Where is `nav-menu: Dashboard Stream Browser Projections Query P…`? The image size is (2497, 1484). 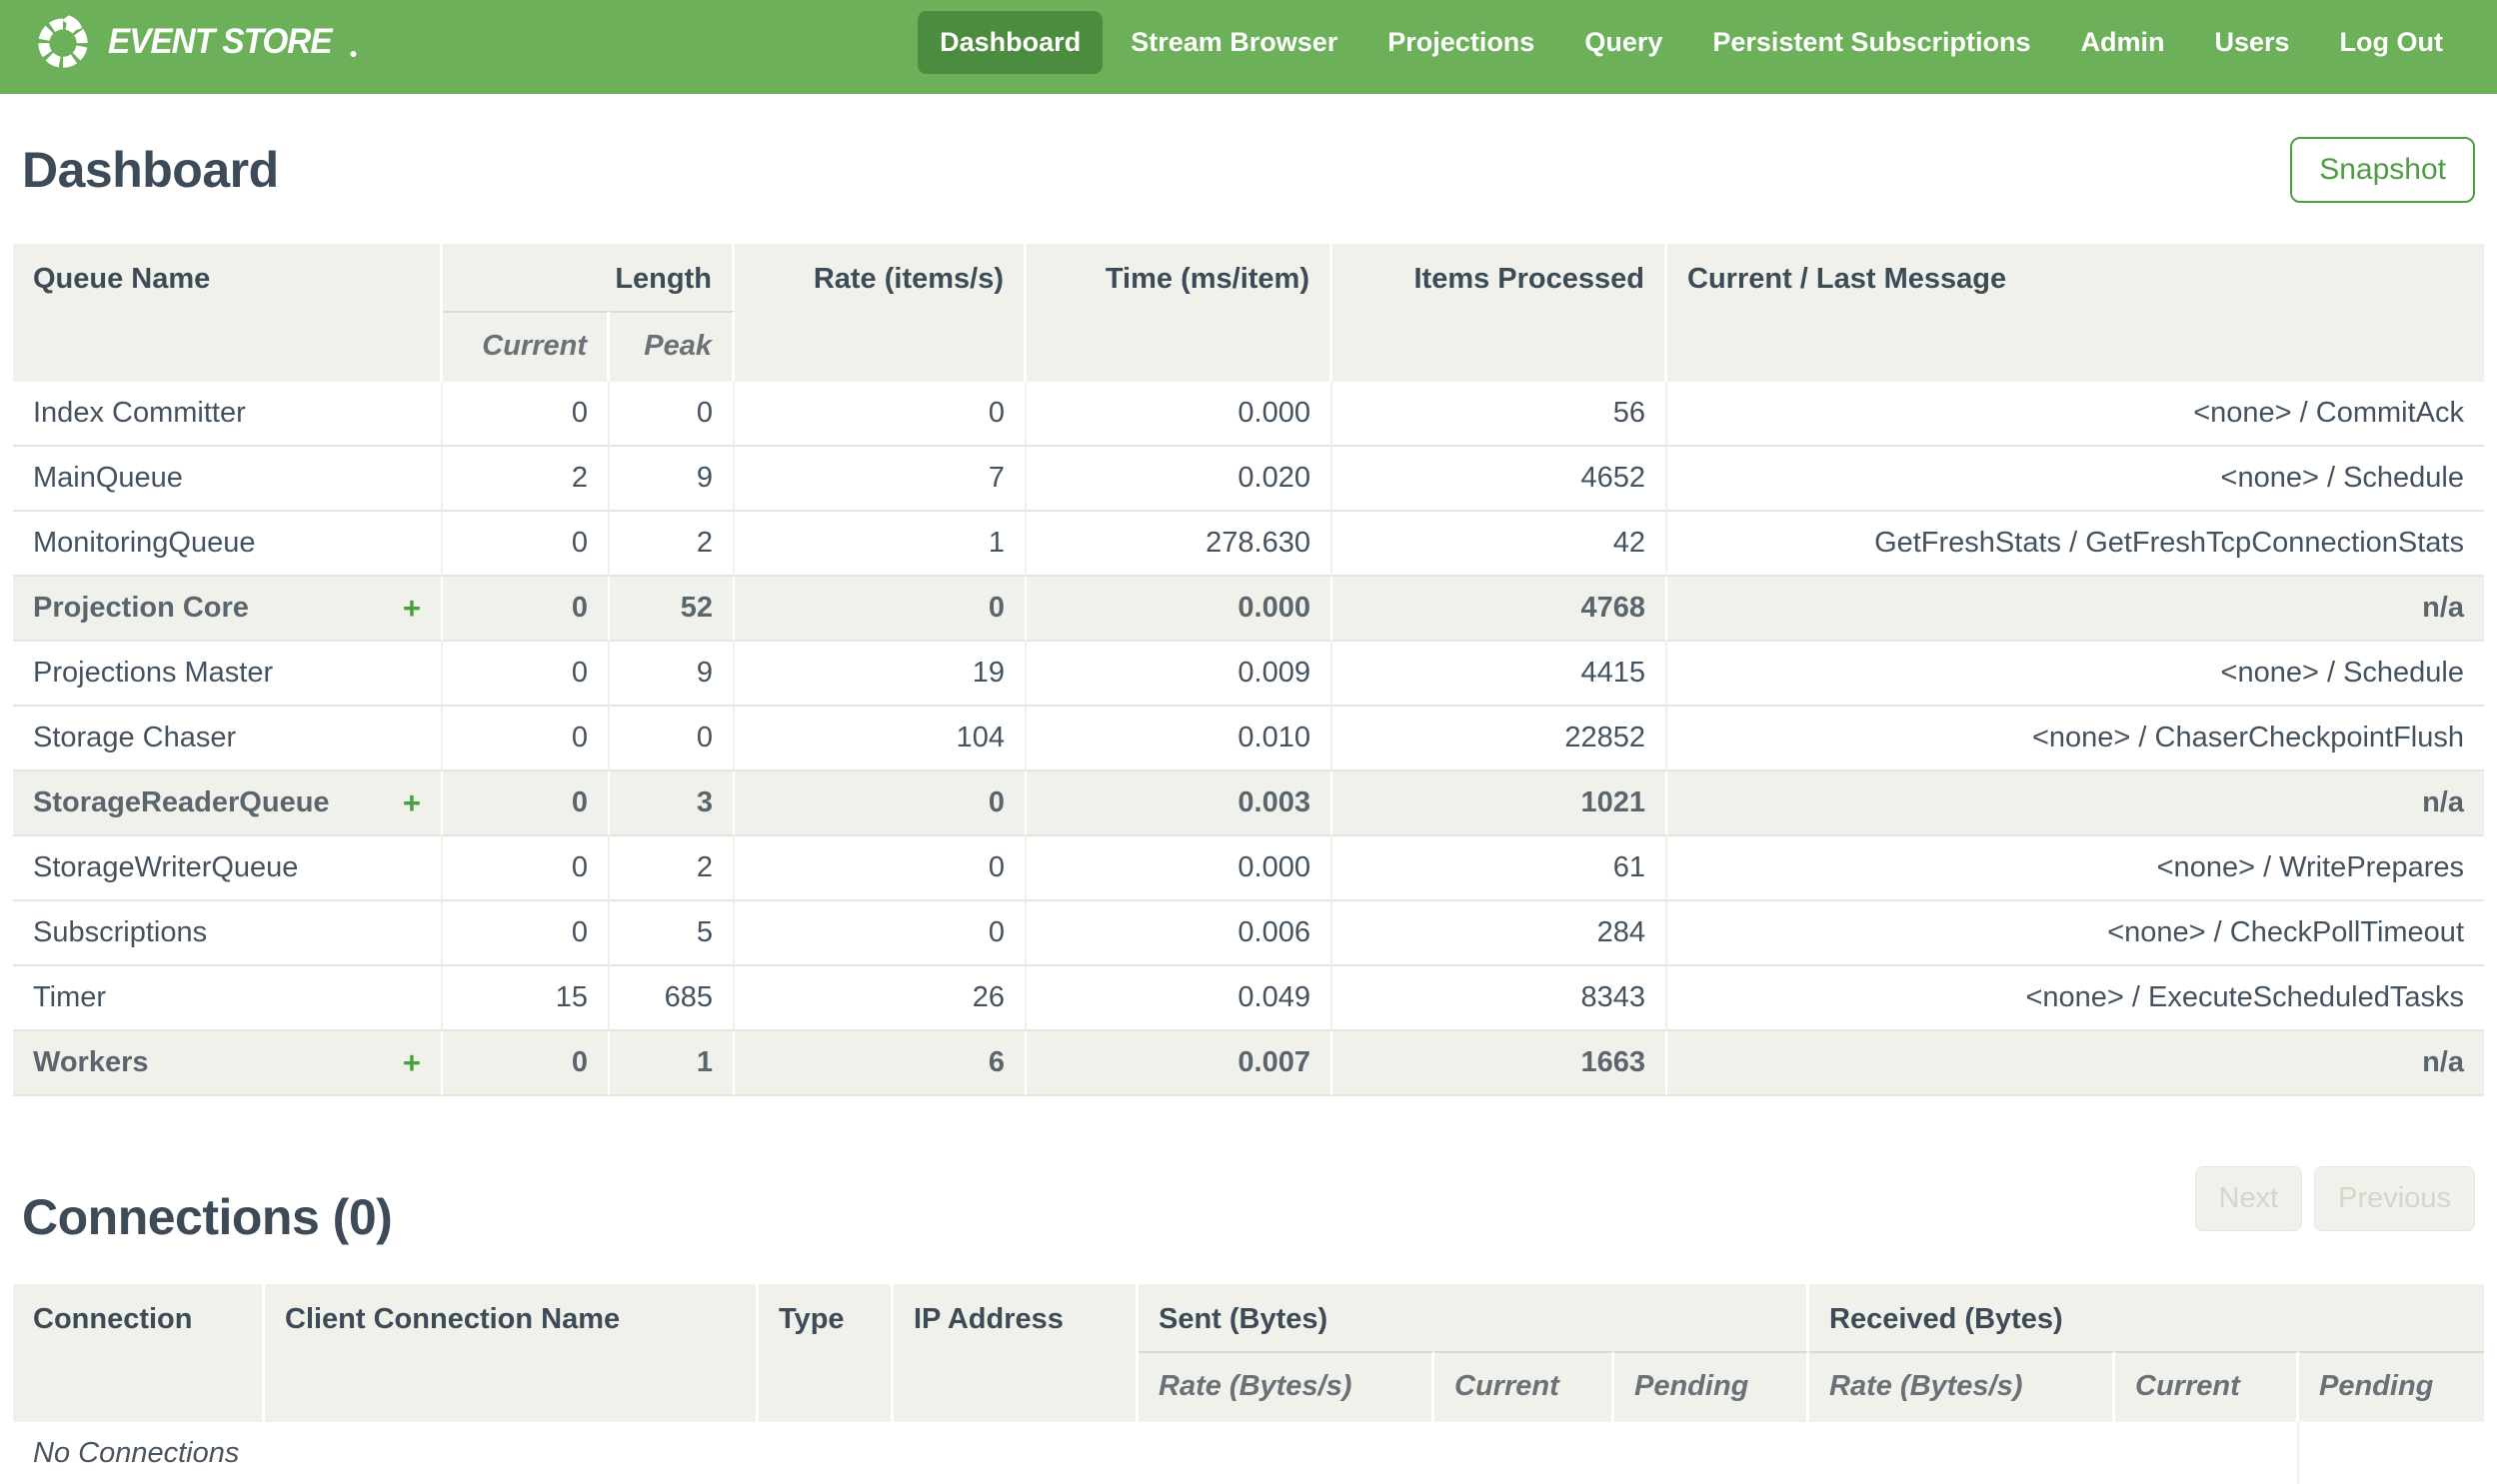
nav-menu: Dashboard Stream Browser Projections Query P… is located at coordinates (1691, 42).